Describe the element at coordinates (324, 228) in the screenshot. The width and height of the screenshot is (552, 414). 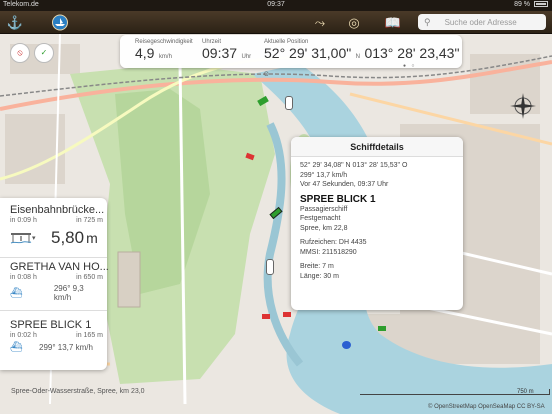
I see `ship-location: Spree, km 22,8` at that location.